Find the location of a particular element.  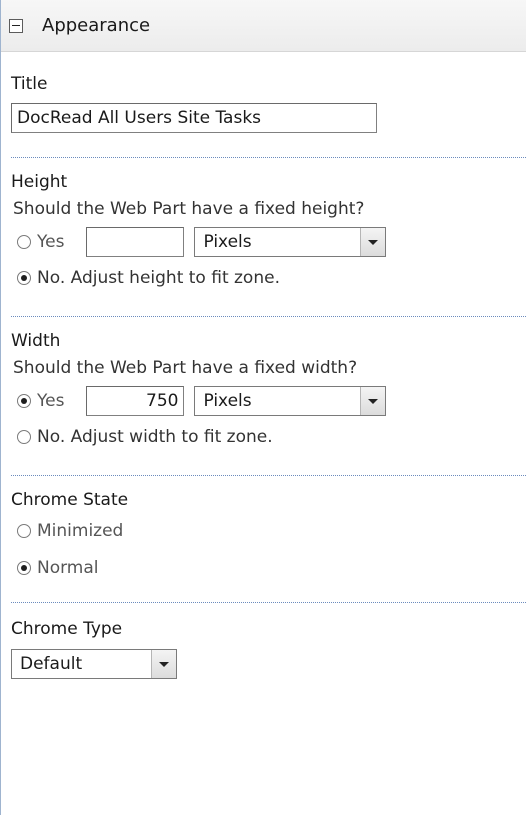

width-no-radio is located at coordinates (24, 437).